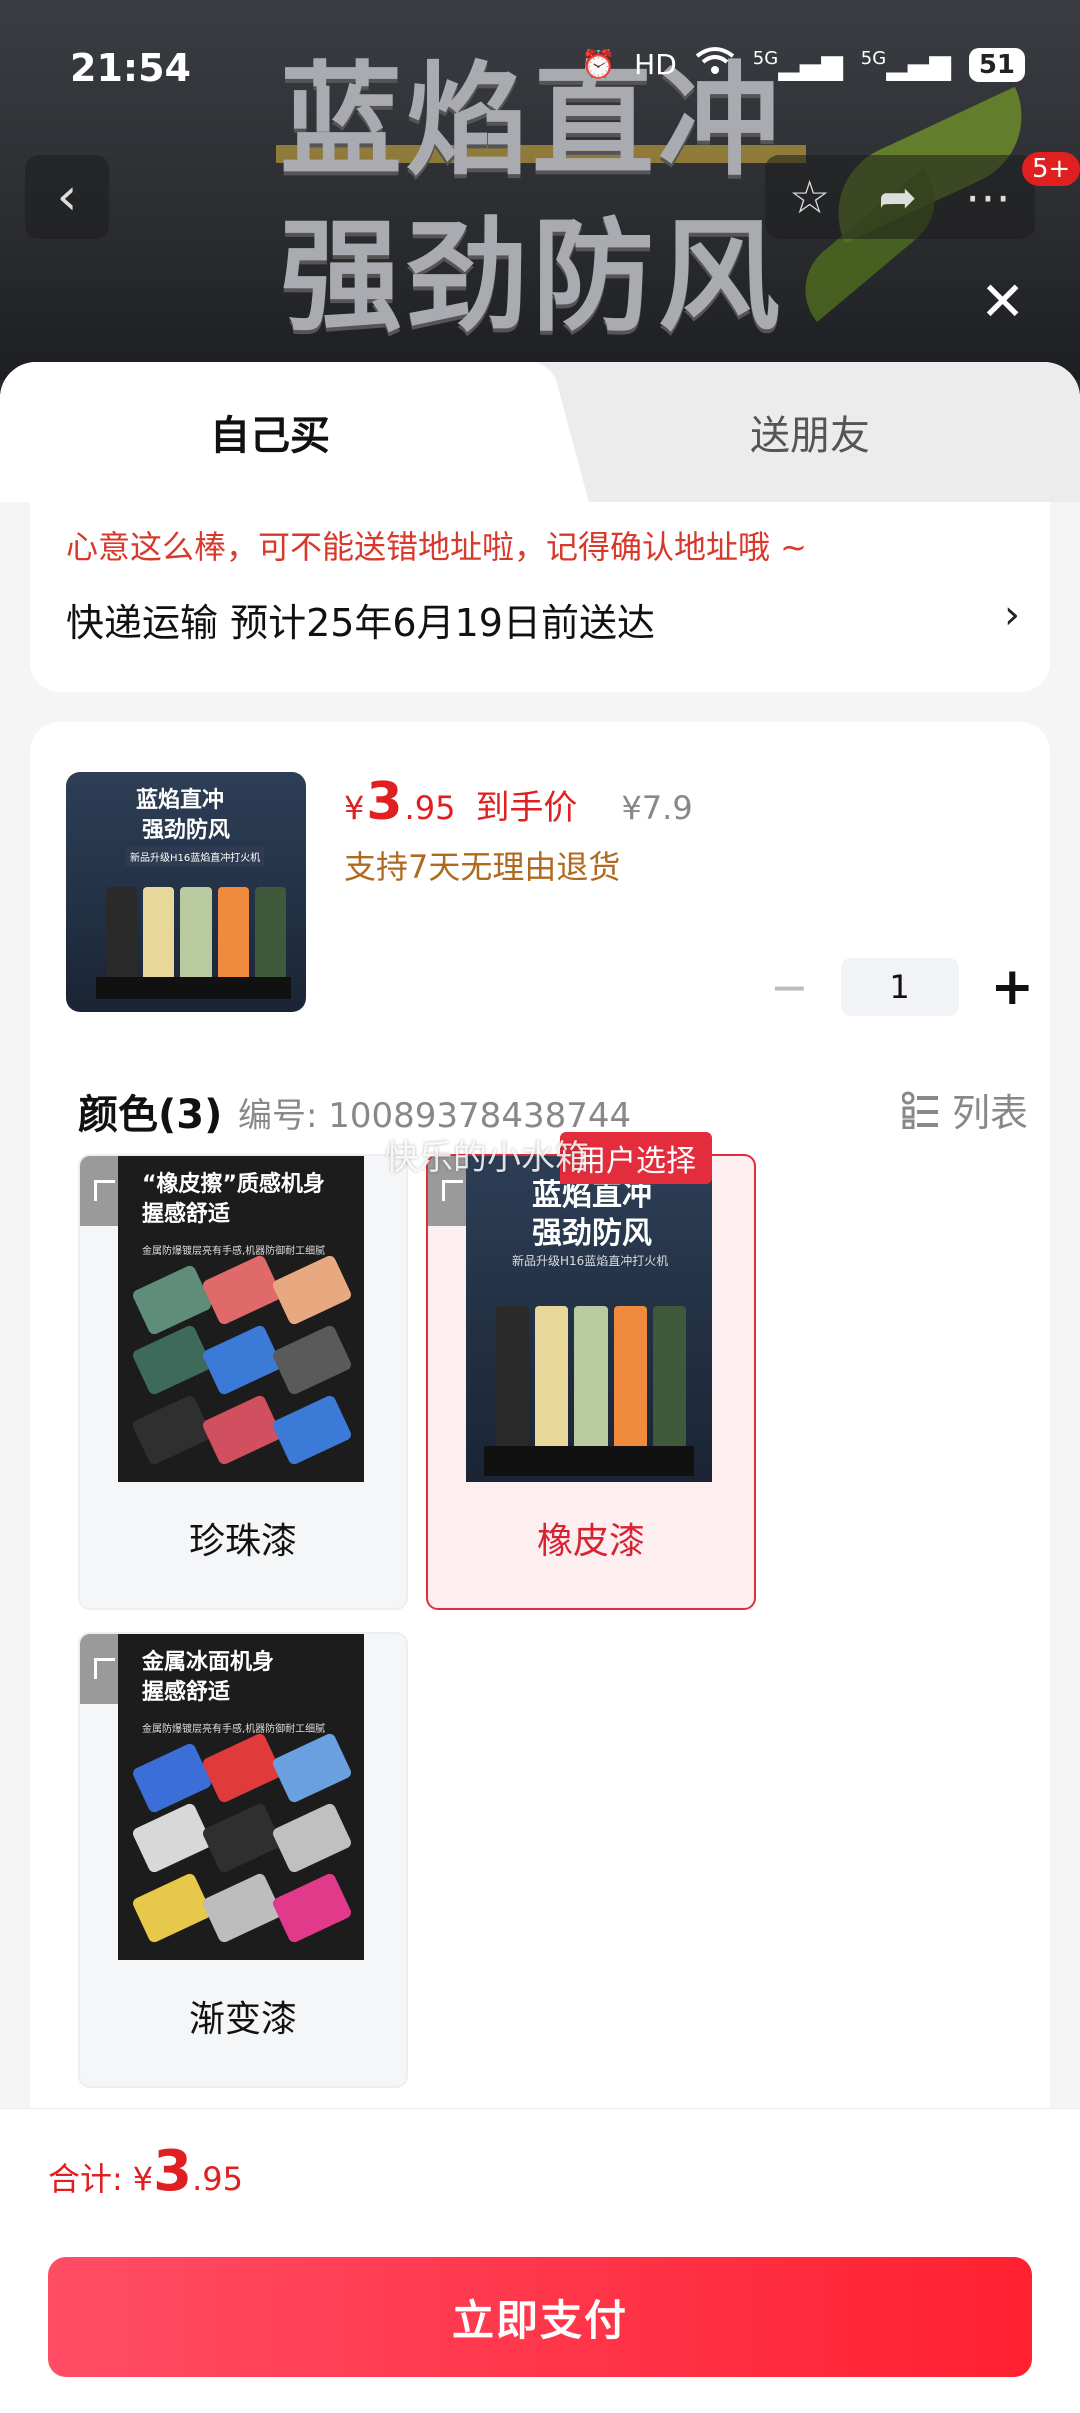 The height and width of the screenshot is (2413, 1080). Describe the element at coordinates (590, 1261) in the screenshot. I see `option-subtitle: 新品升级H16蓝焰直冲打火机` at that location.